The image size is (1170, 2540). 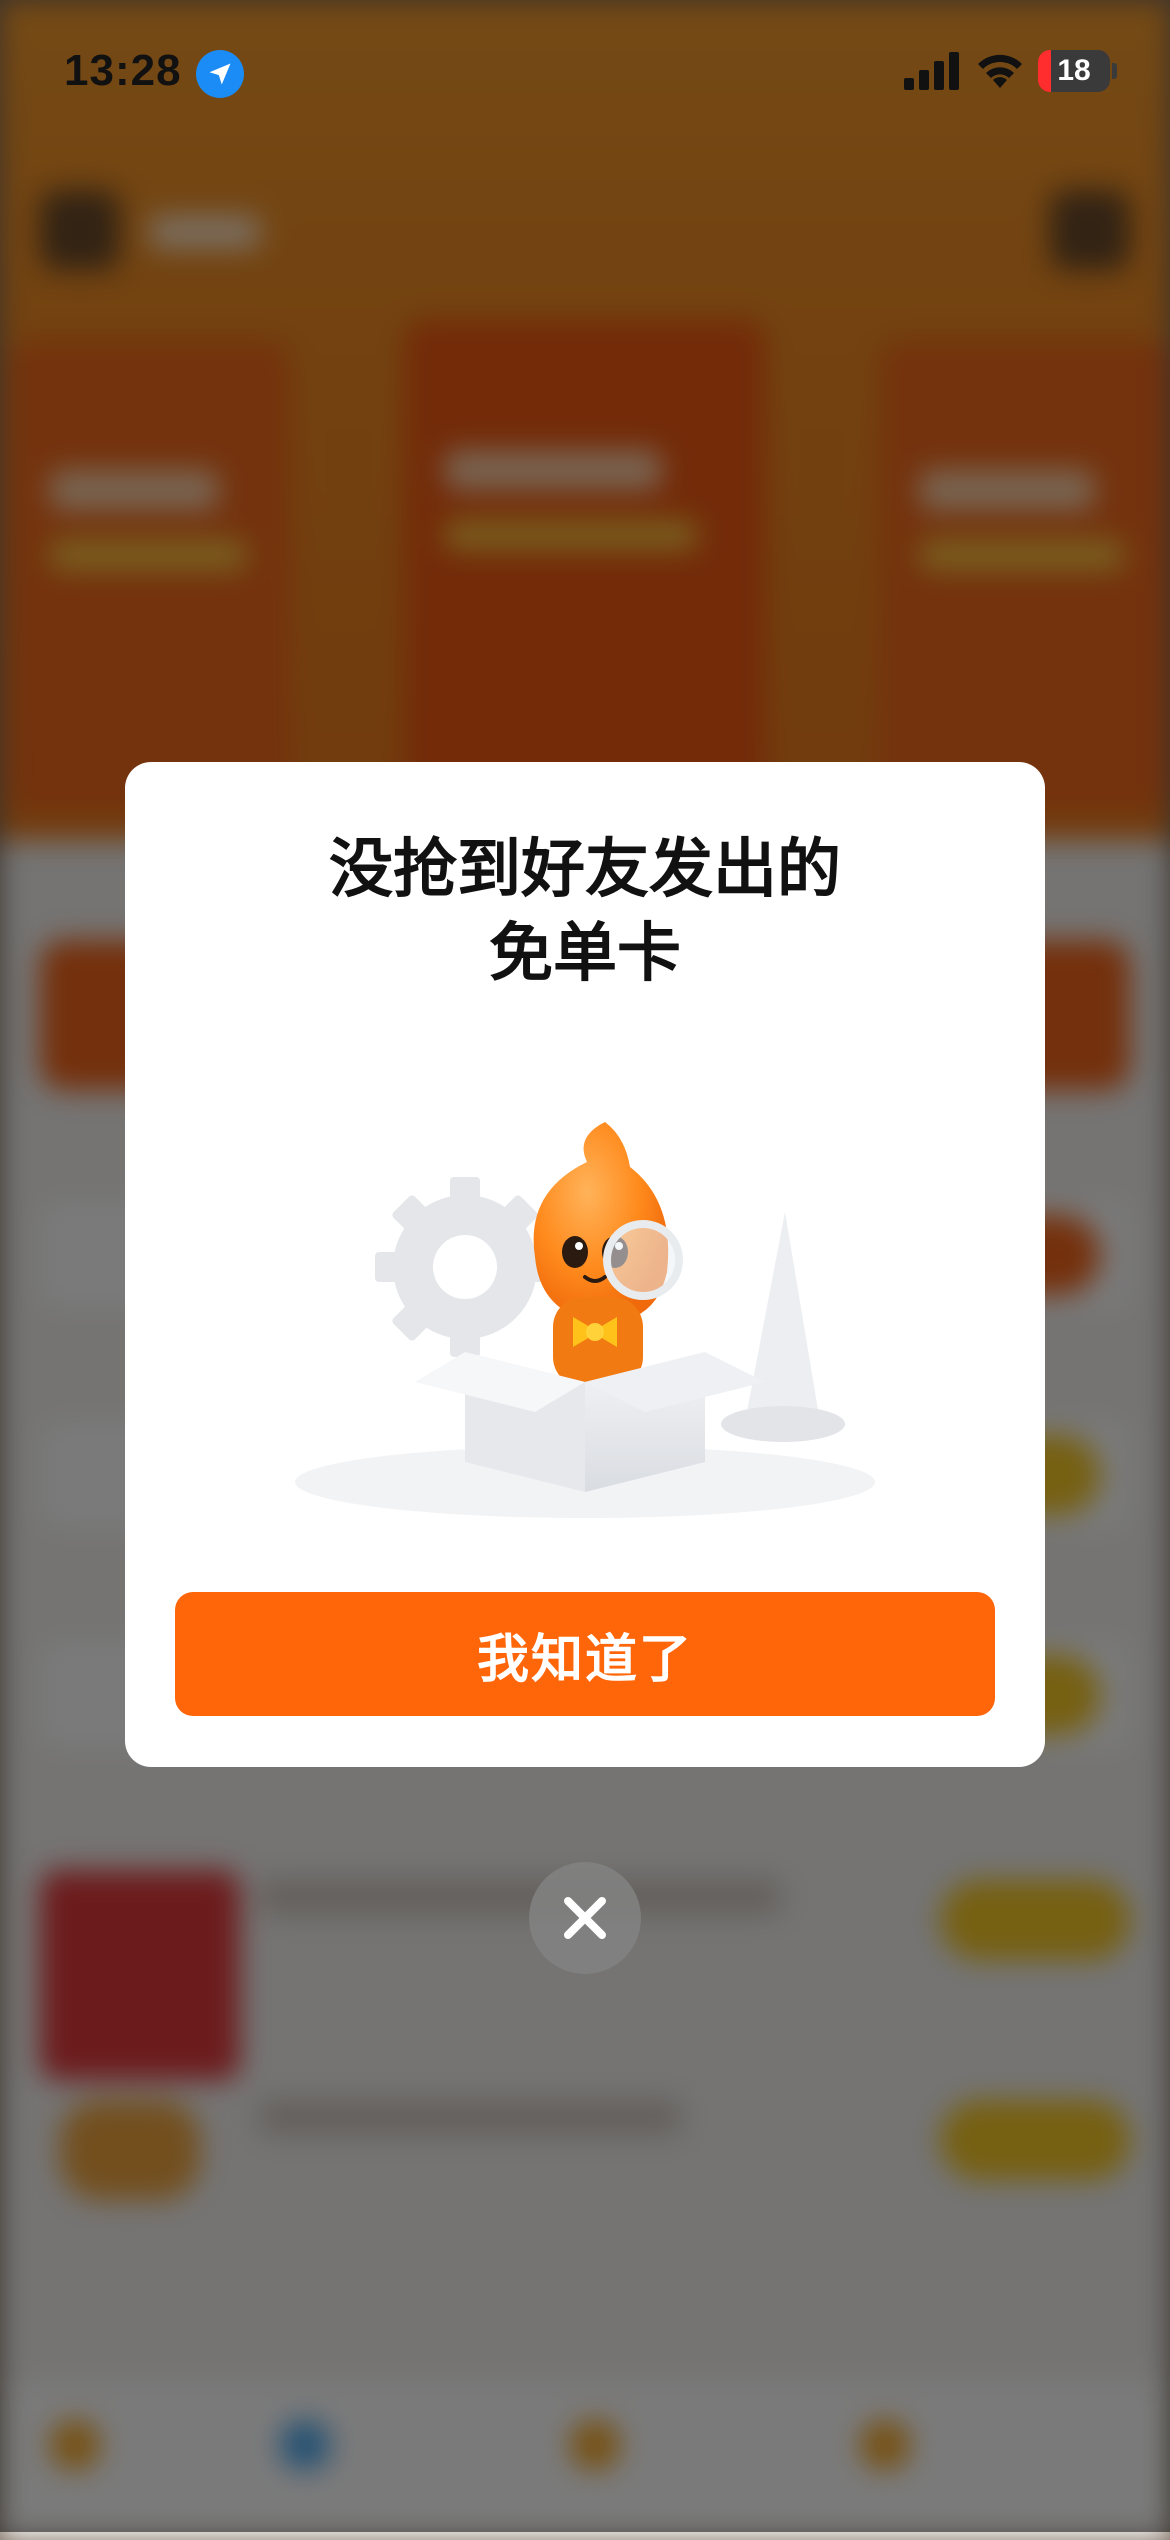 I want to click on close-button, so click(x=585, y=1918).